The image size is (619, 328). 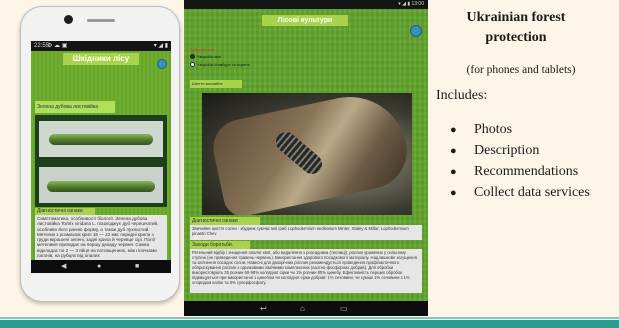 What do you see at coordinates (65, 211) in the screenshot?
I see `phone-diagnostic-title: Діагностичні ознаки` at bounding box center [65, 211].